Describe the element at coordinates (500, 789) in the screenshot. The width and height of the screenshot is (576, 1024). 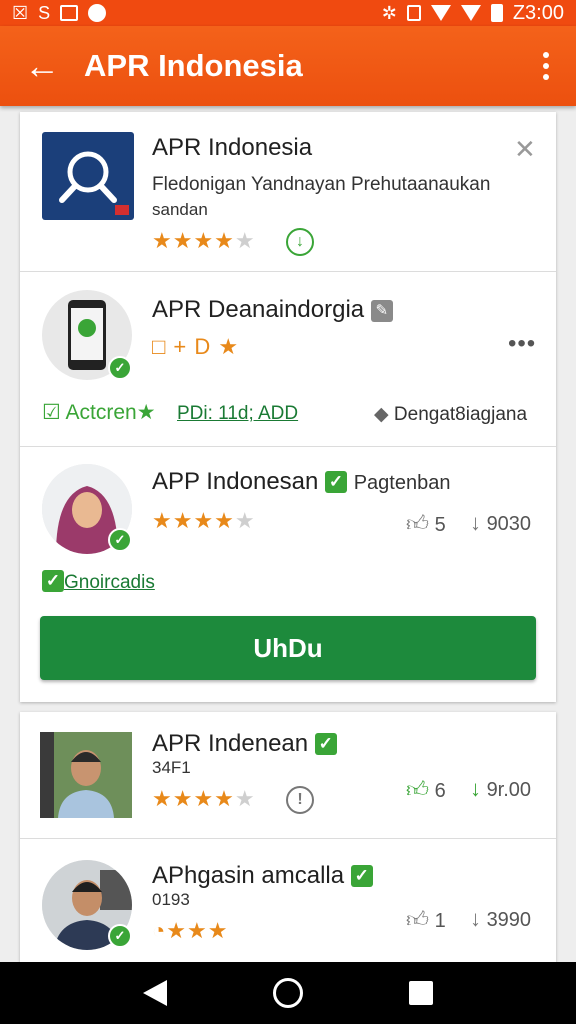
I see `dislike-count: ↓ 9r.00` at that location.